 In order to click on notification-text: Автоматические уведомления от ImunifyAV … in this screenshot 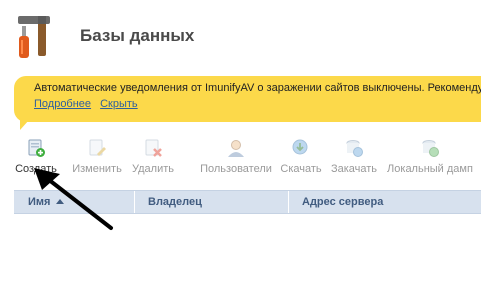, I will do `click(257, 88)`.